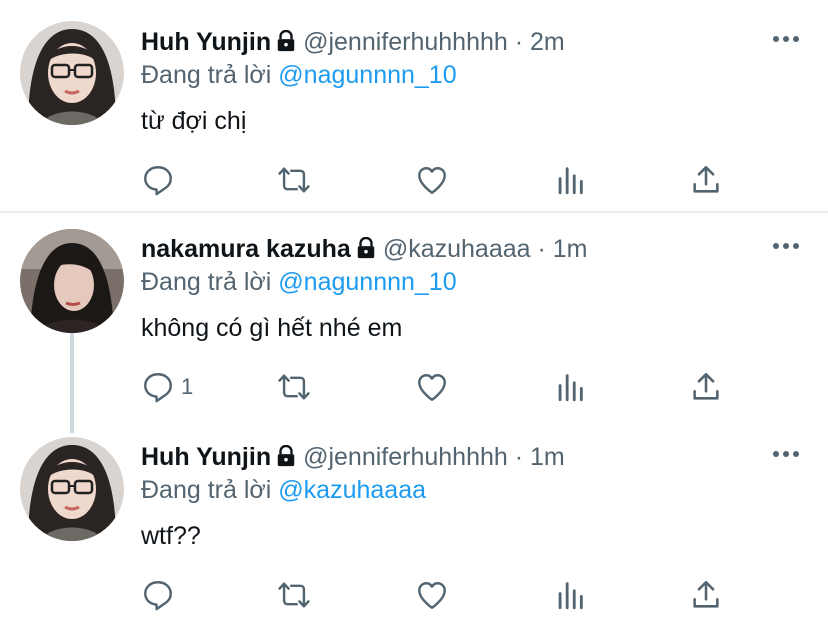 The image size is (828, 621). Describe the element at coordinates (187, 386) in the screenshot. I see `reply-count: 1` at that location.